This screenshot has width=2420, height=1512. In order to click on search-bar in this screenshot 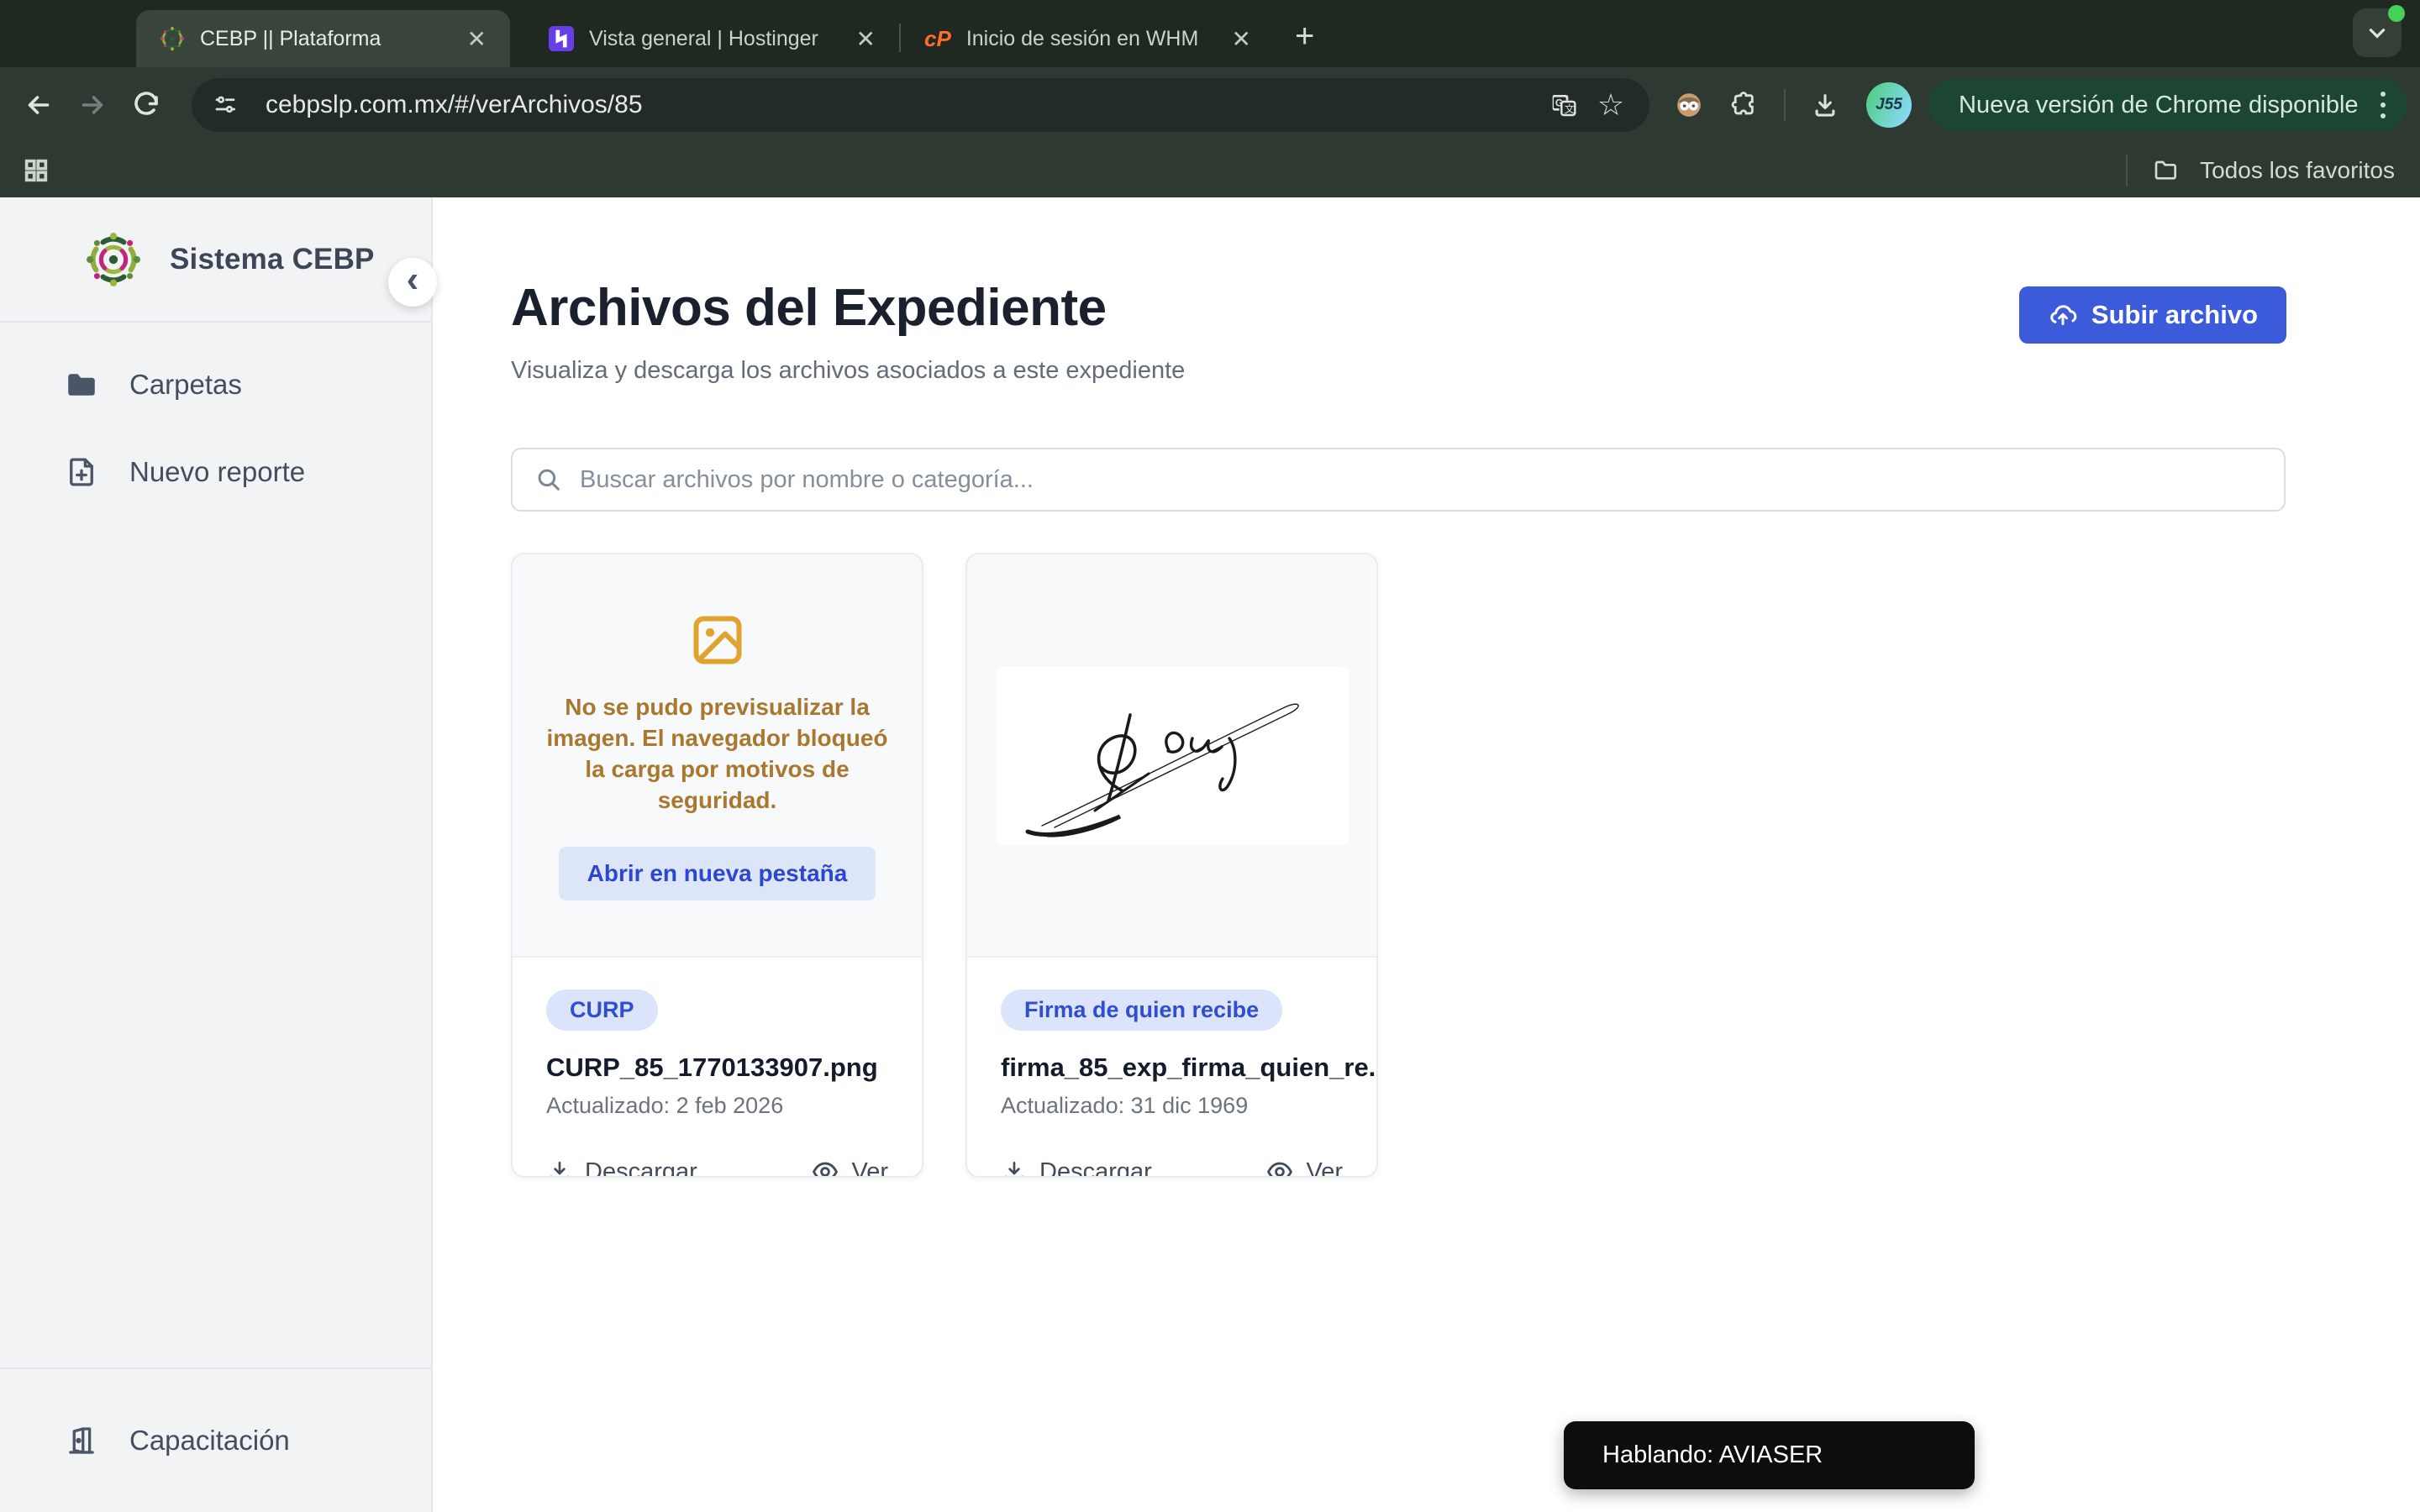, I will do `click(1398, 480)`.